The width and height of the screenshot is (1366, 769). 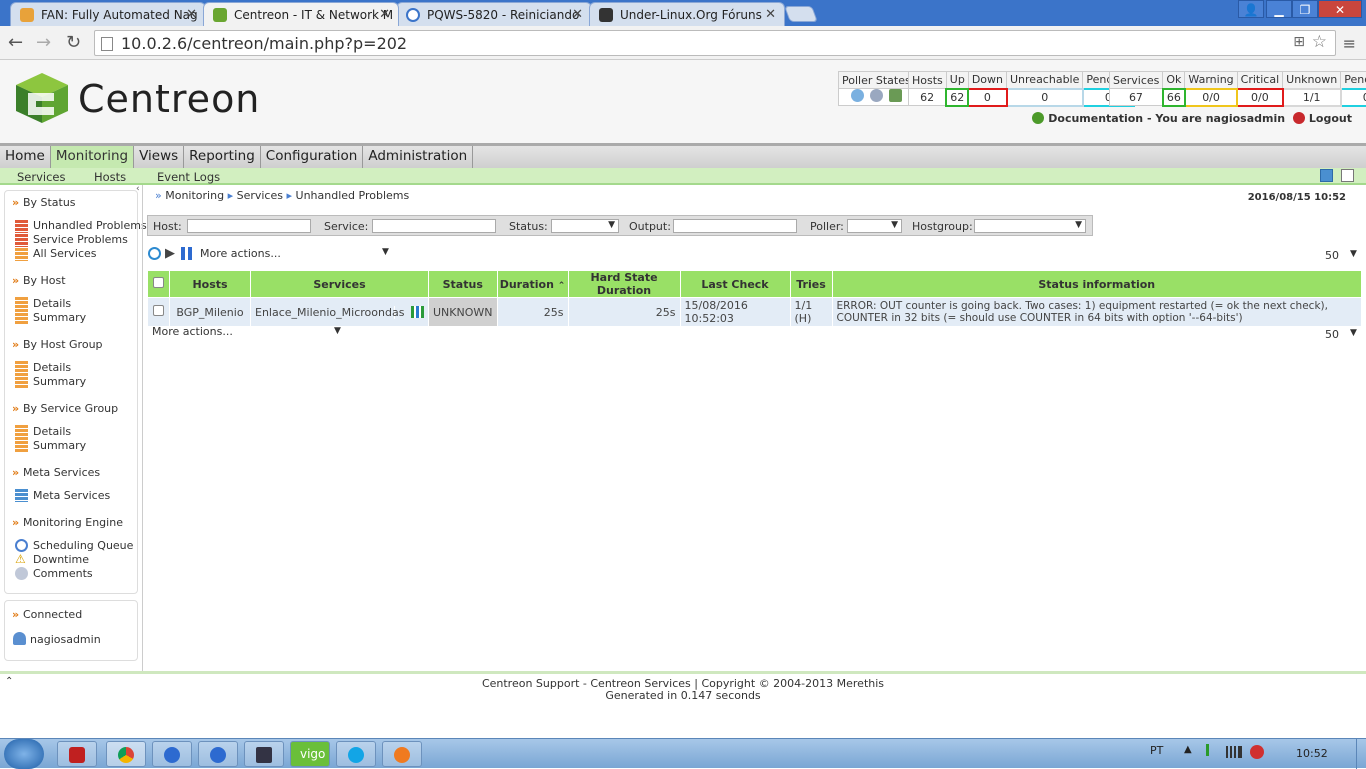 What do you see at coordinates (987, 97) in the screenshot?
I see `down-count: 0` at bounding box center [987, 97].